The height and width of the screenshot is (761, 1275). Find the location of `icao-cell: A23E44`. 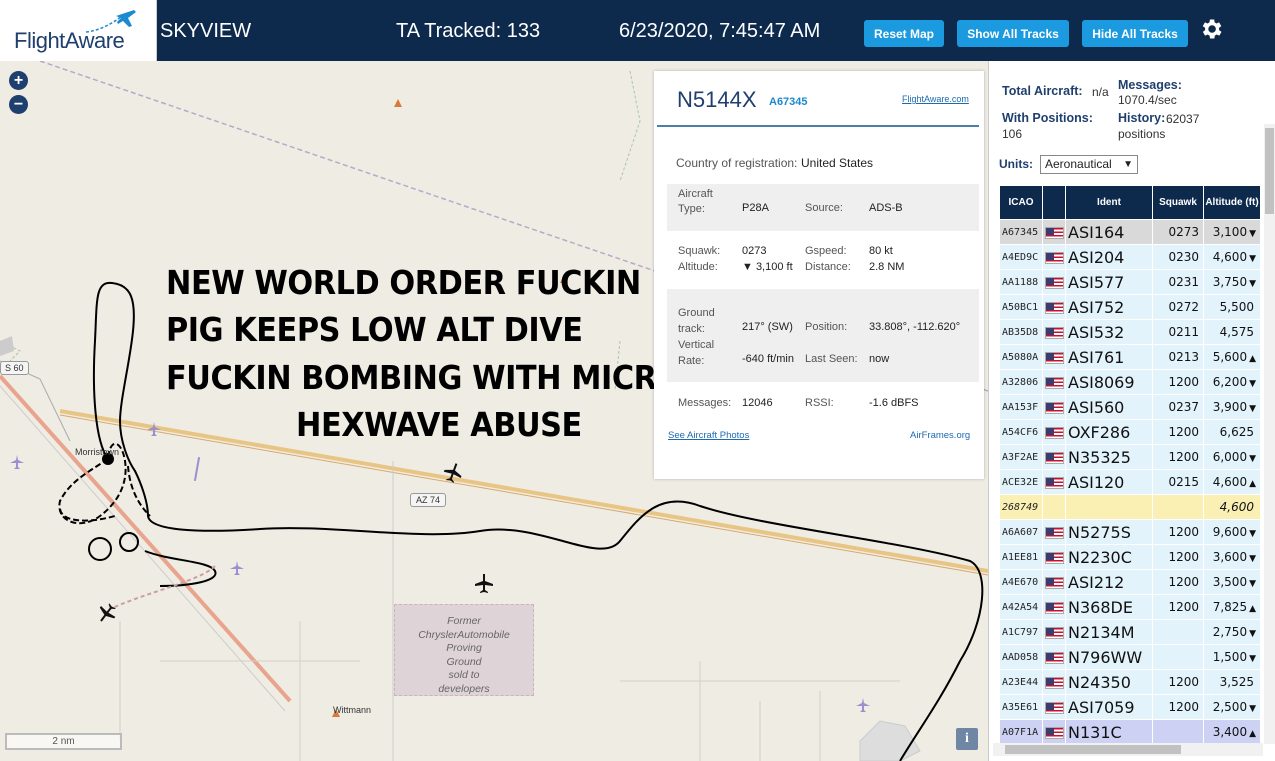

icao-cell: A23E44 is located at coordinates (1021, 682).